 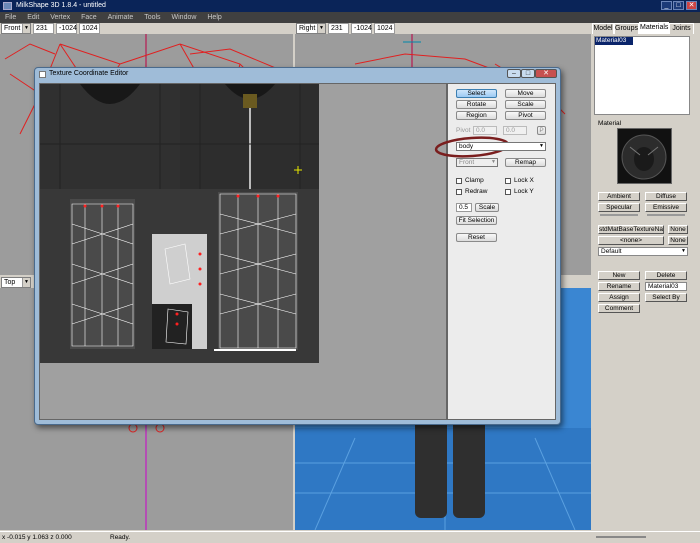 What do you see at coordinates (350, 536) in the screenshot?
I see `status-bar: x -0.015 y 1.063 z 0.000 Ready.` at bounding box center [350, 536].